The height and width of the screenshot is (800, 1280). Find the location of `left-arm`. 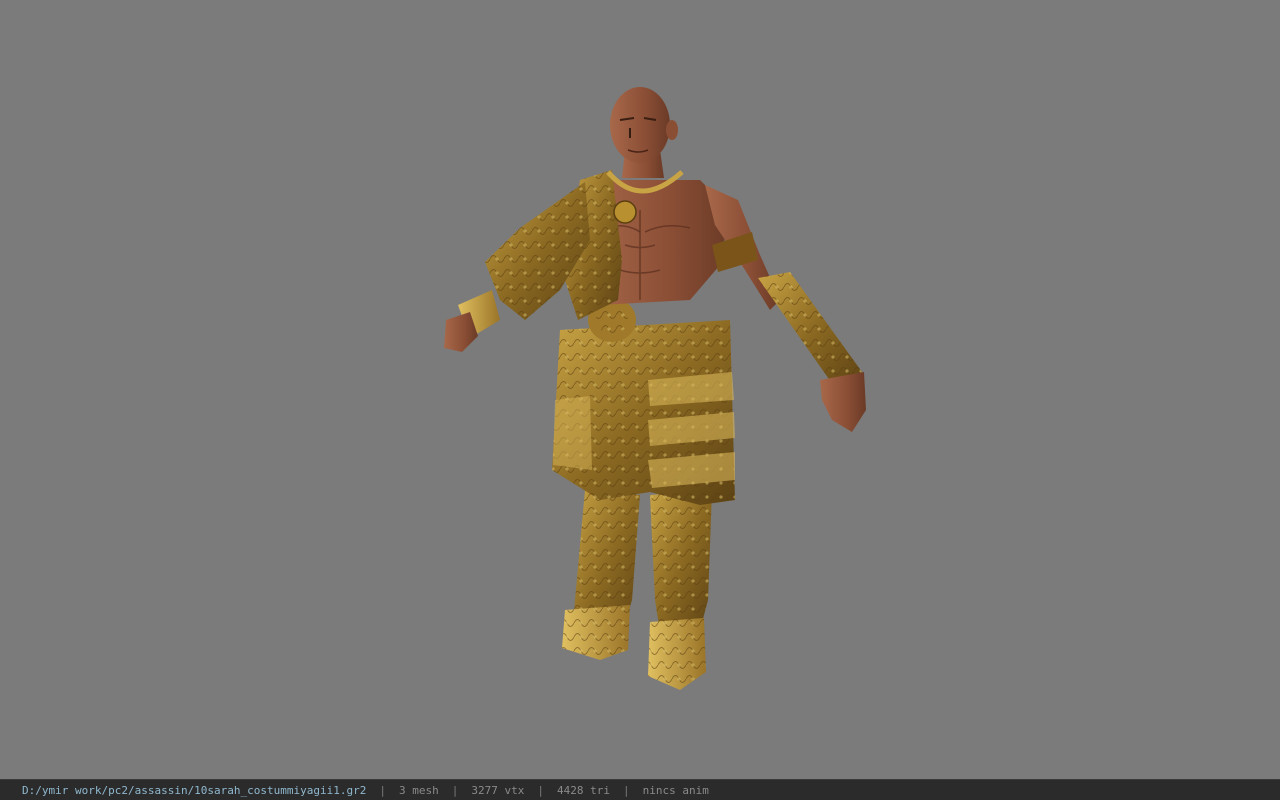

left-arm is located at coordinates (517, 267).